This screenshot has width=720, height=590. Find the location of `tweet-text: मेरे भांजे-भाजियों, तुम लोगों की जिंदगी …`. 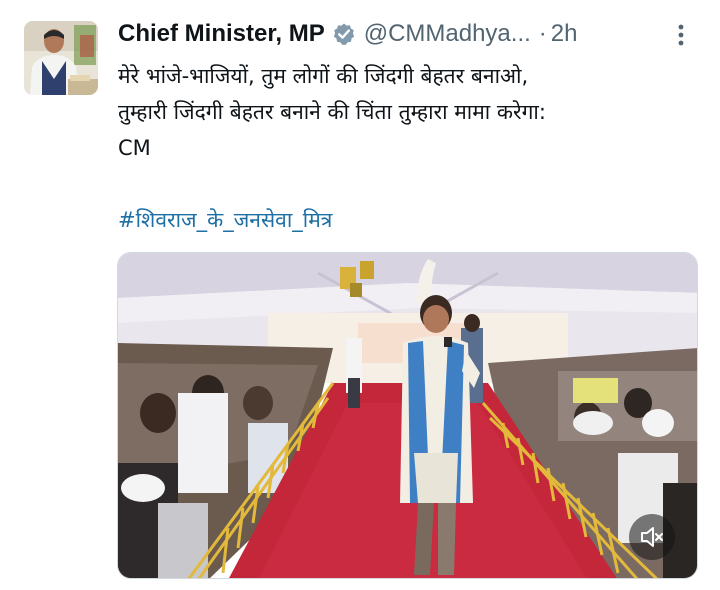

tweet-text: मेरे भांजे-भाजियों, तुम लोगों की जिंदगी … is located at coordinates (408, 112).